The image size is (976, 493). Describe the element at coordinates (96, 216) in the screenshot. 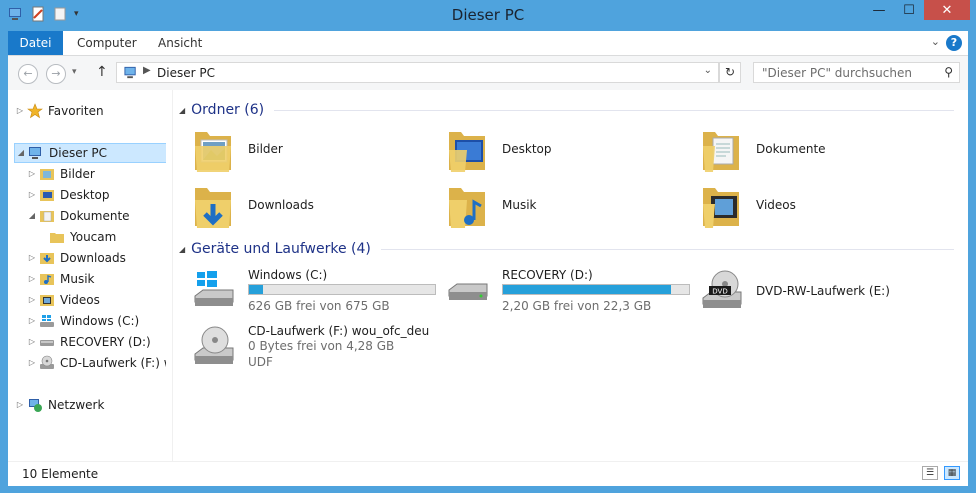

I see `sidebar-item-dokumente: ◢ Dokumente` at that location.